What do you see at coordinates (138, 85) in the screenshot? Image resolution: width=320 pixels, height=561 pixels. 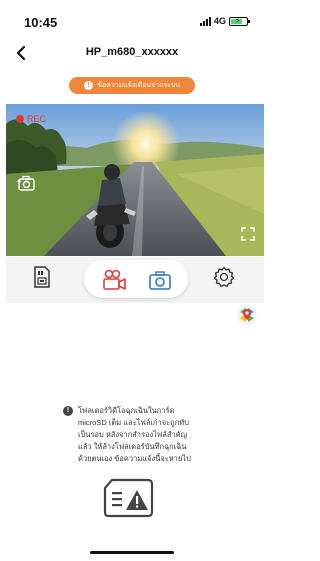 I see `warning-text: ข้อความแจ้งเตือนจากระบบ` at bounding box center [138, 85].